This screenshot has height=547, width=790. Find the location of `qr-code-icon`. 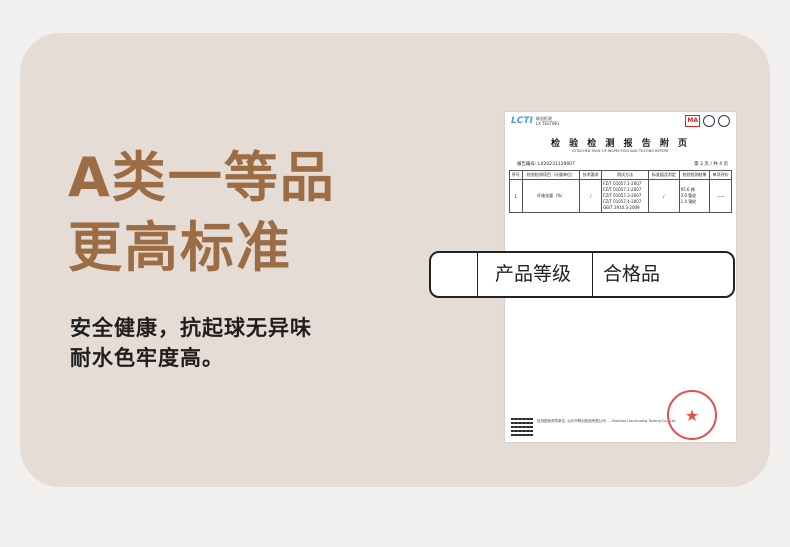

qr-code-icon is located at coordinates (522, 427).